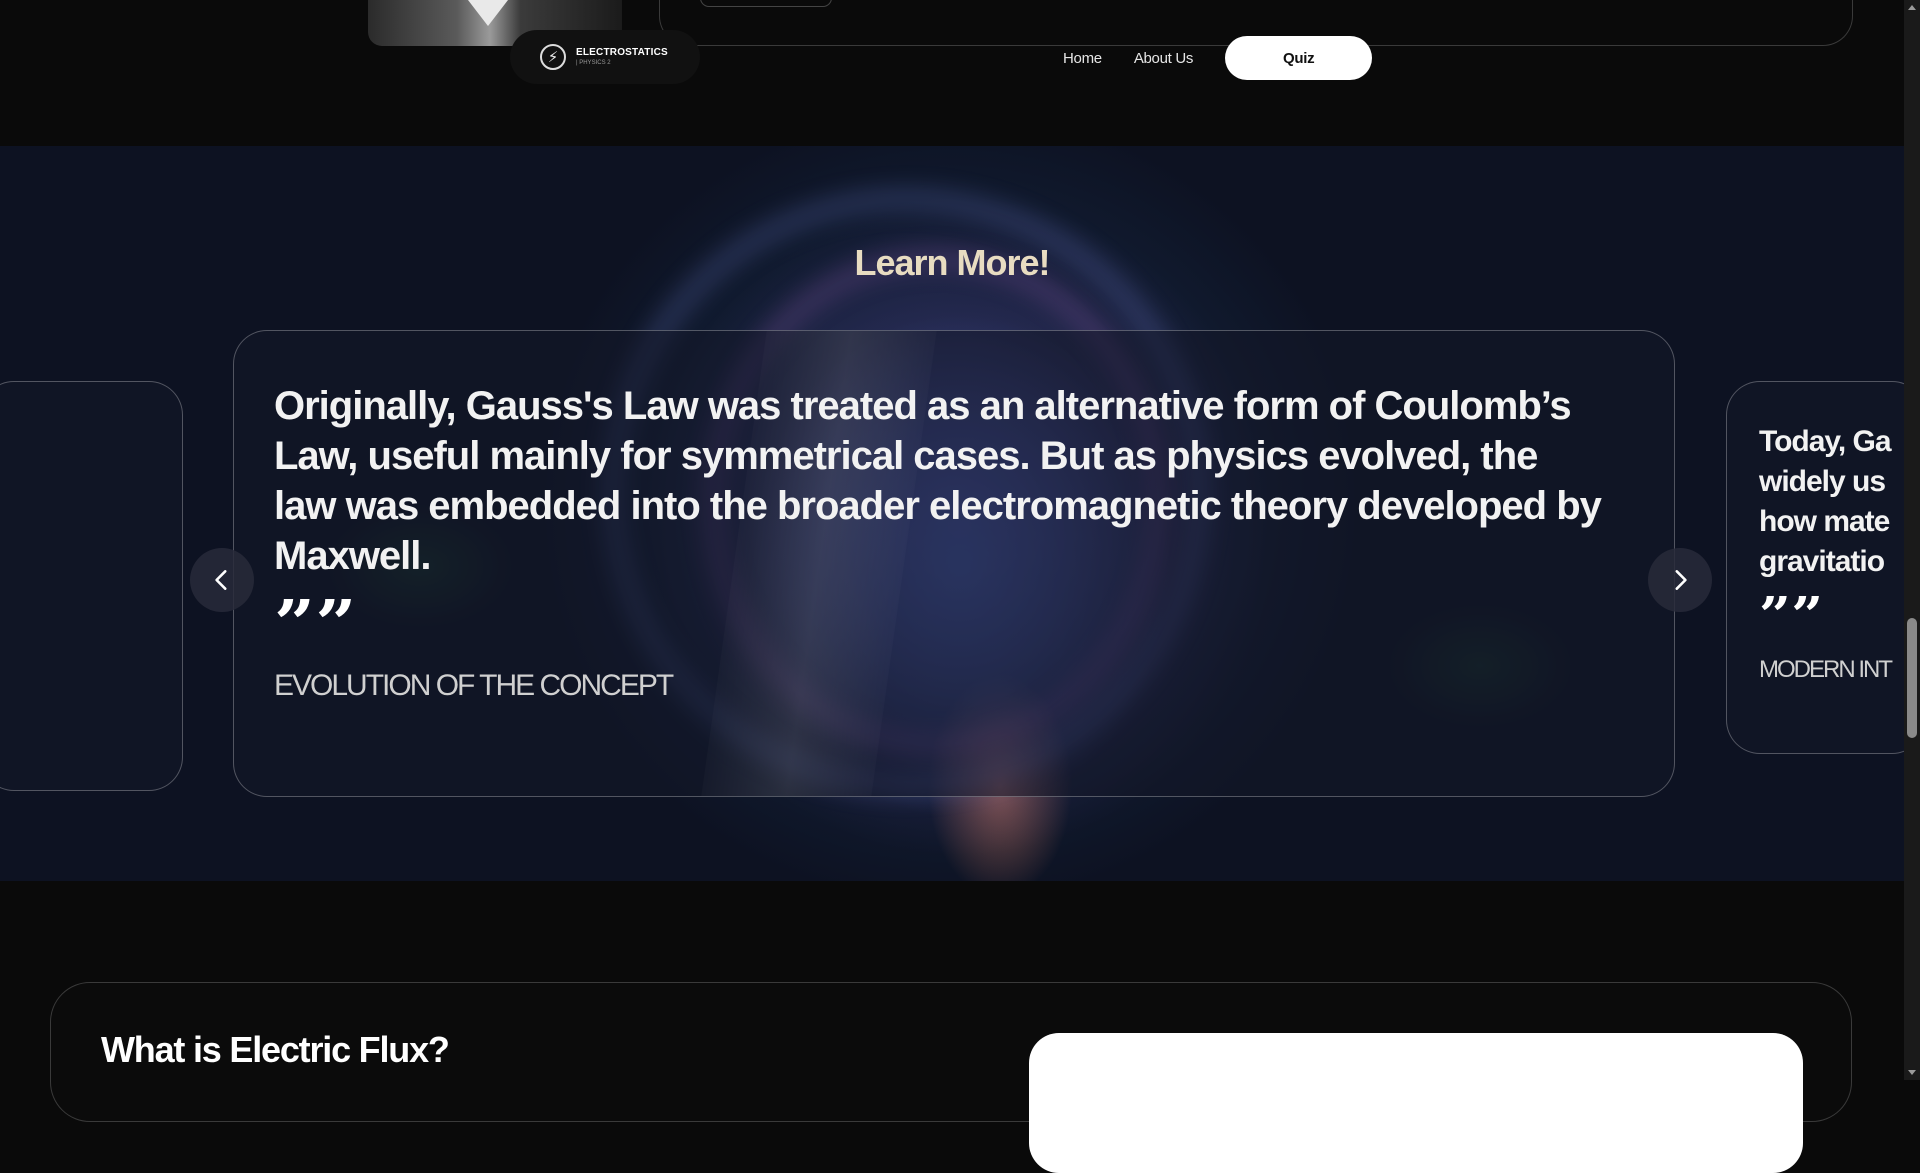 The height and width of the screenshot is (1173, 1920). Describe the element at coordinates (622, 52) in the screenshot. I see `logo-title: ELECTROSTATICS` at that location.